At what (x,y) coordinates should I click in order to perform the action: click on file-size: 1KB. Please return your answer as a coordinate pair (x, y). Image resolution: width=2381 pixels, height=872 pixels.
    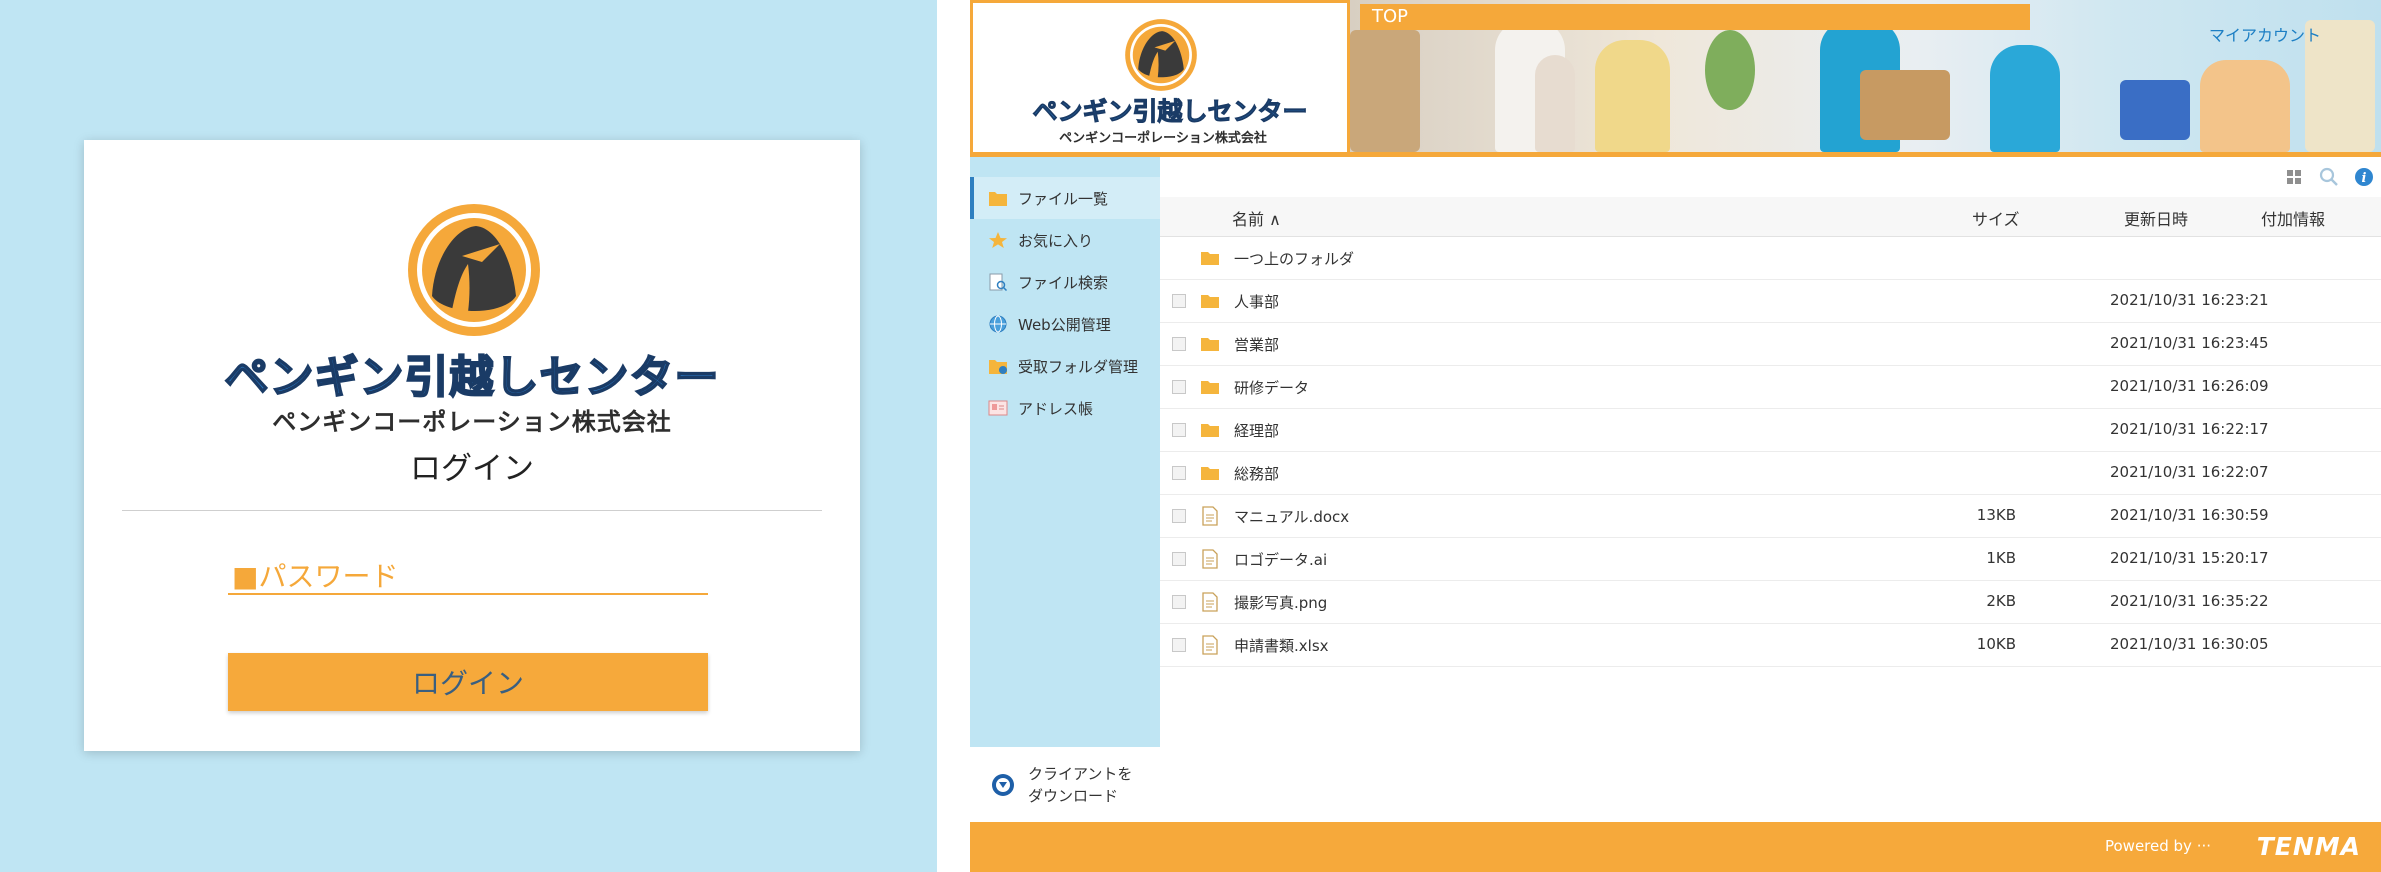
    Looking at the image, I should click on (2001, 558).